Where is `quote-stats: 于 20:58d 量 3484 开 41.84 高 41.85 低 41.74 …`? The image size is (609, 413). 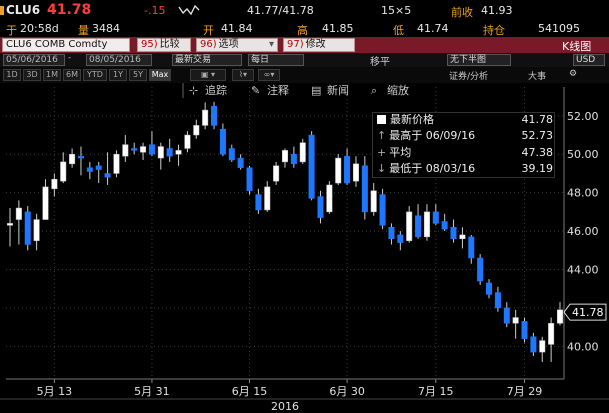
quote-stats: 于 20:58d 量 3484 开 41.84 高 41.85 低 41.74 … is located at coordinates (304, 28).